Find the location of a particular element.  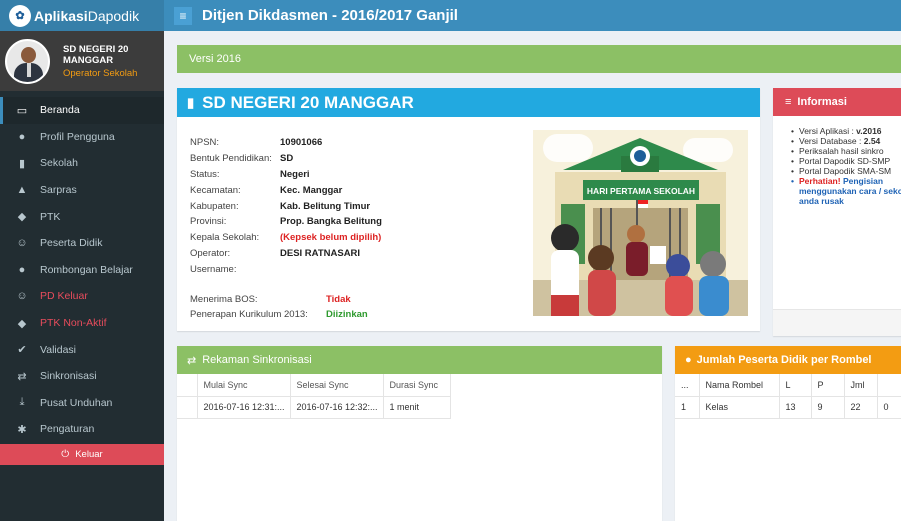

field-label: Username: is located at coordinates (213, 269).